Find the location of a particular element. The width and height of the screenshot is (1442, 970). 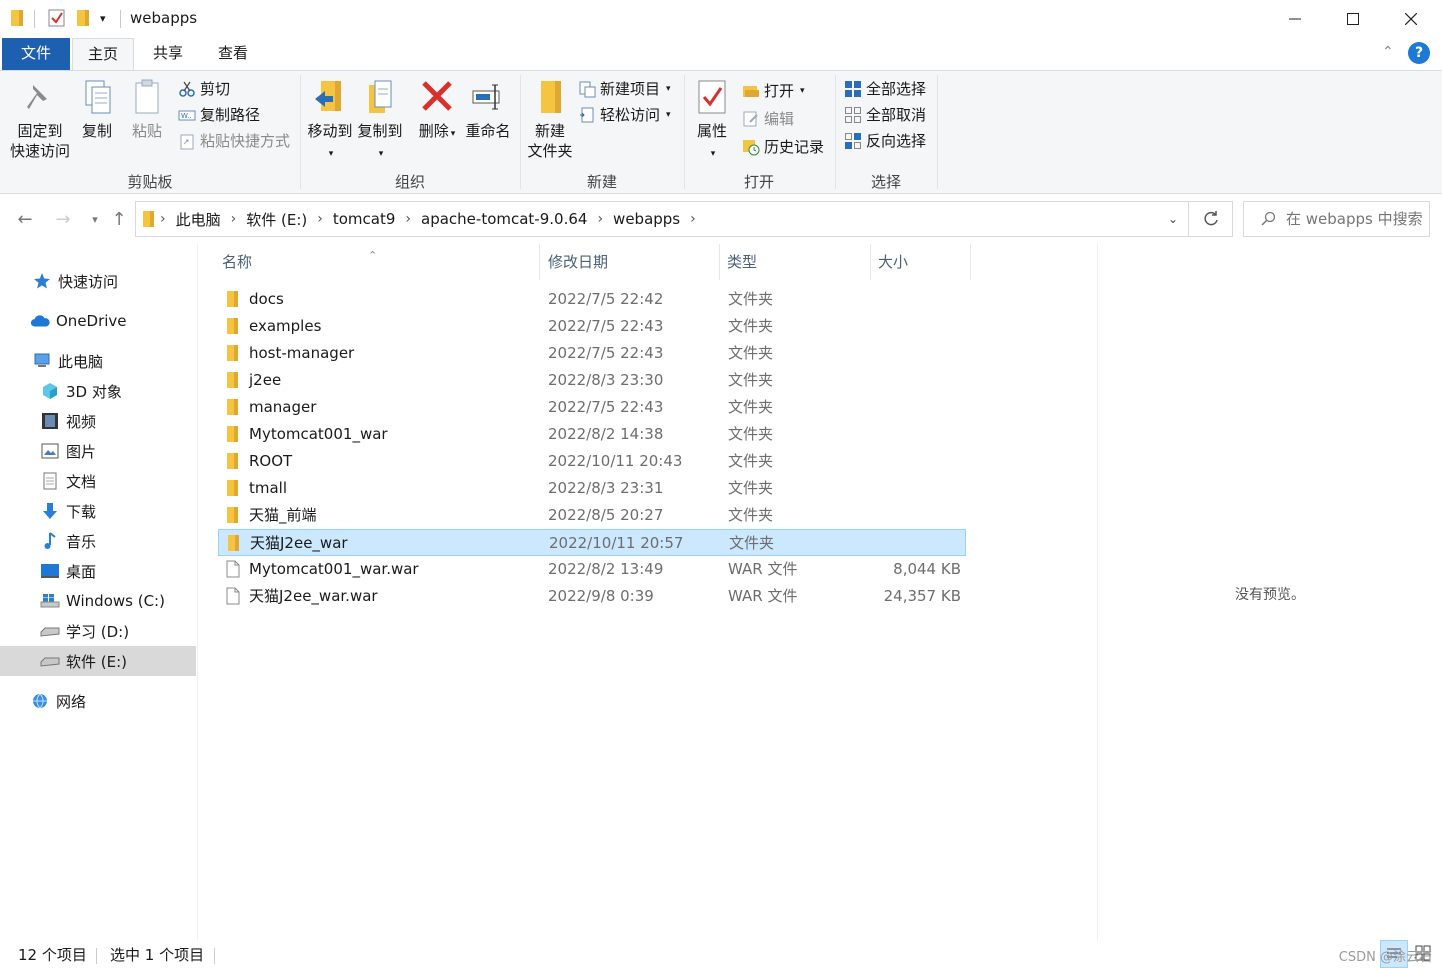

nav-item-network: 网络 is located at coordinates (98, 701).